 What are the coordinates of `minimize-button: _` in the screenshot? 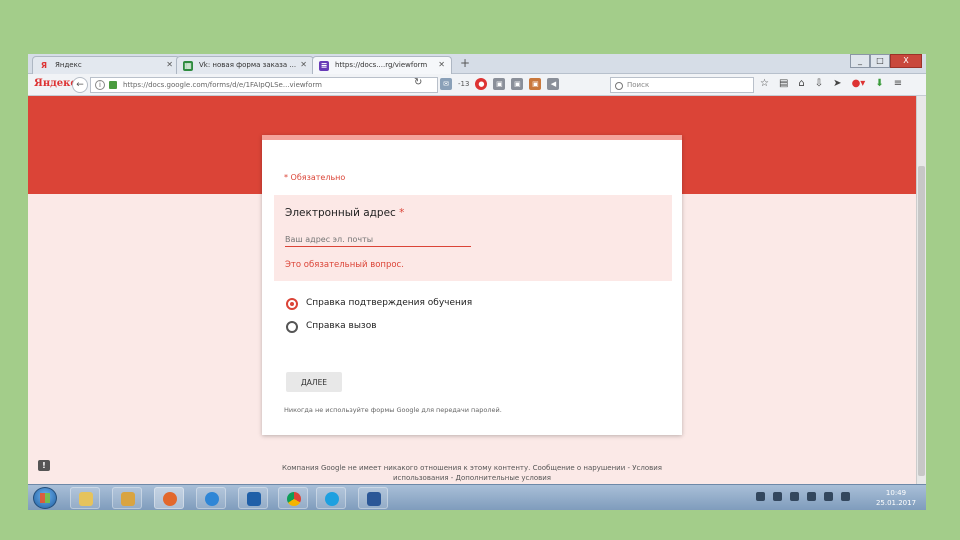 It's located at (860, 61).